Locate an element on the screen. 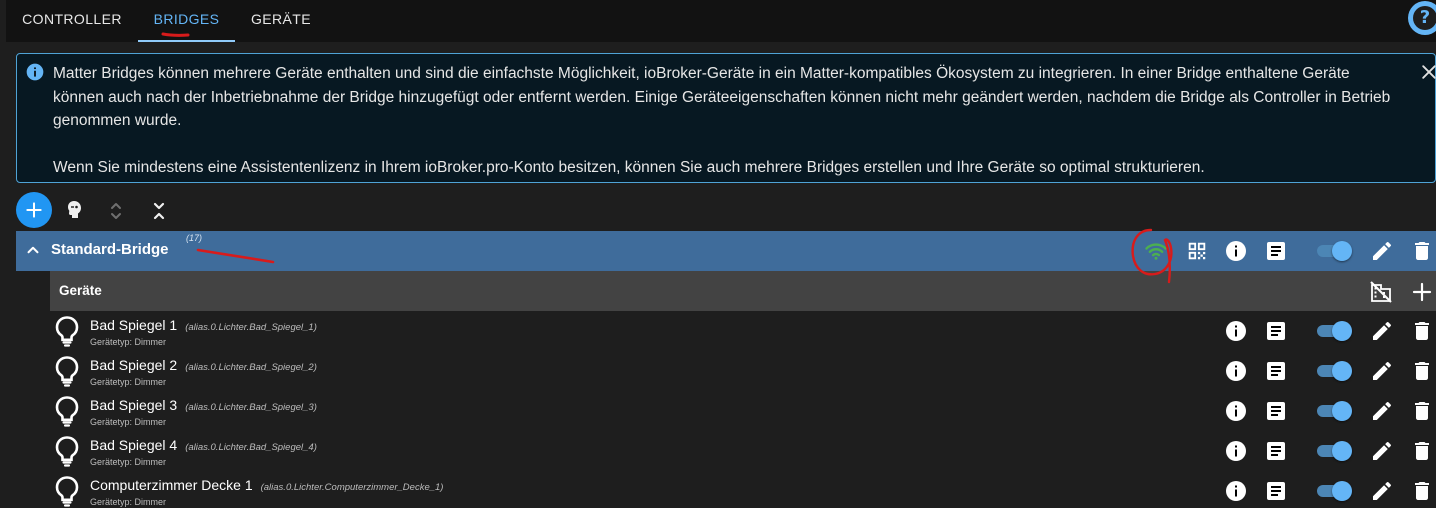 The width and height of the screenshot is (1436, 508). add-bridge-button is located at coordinates (34, 210).